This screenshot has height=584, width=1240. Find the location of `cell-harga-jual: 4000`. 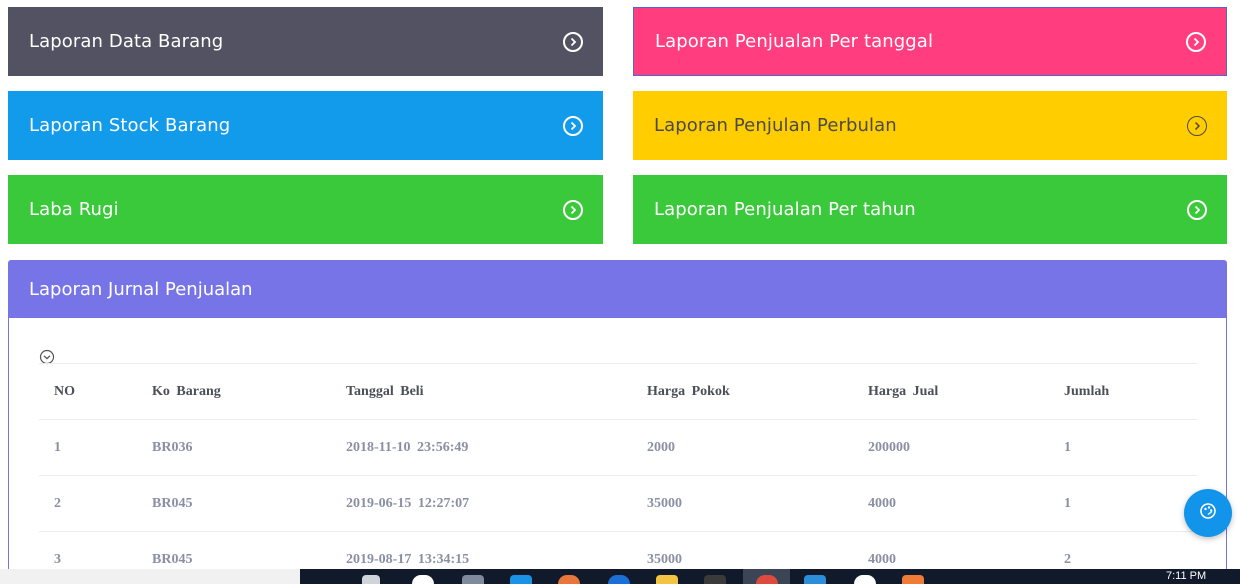

cell-harga-jual: 4000 is located at coordinates (882, 503).